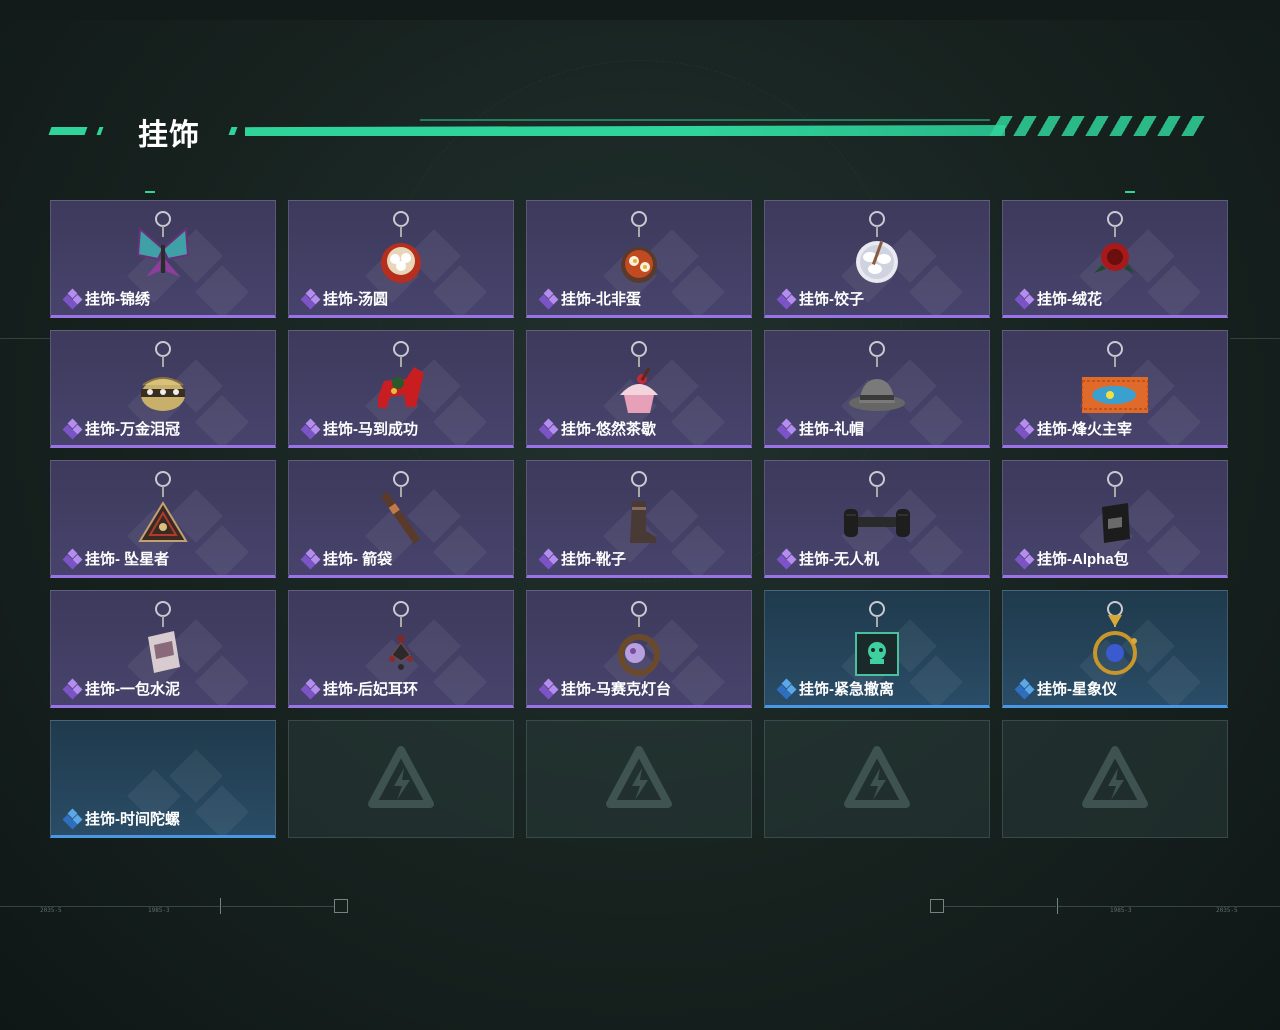  I want to click on quiver-charm-icon, so click(400, 507).